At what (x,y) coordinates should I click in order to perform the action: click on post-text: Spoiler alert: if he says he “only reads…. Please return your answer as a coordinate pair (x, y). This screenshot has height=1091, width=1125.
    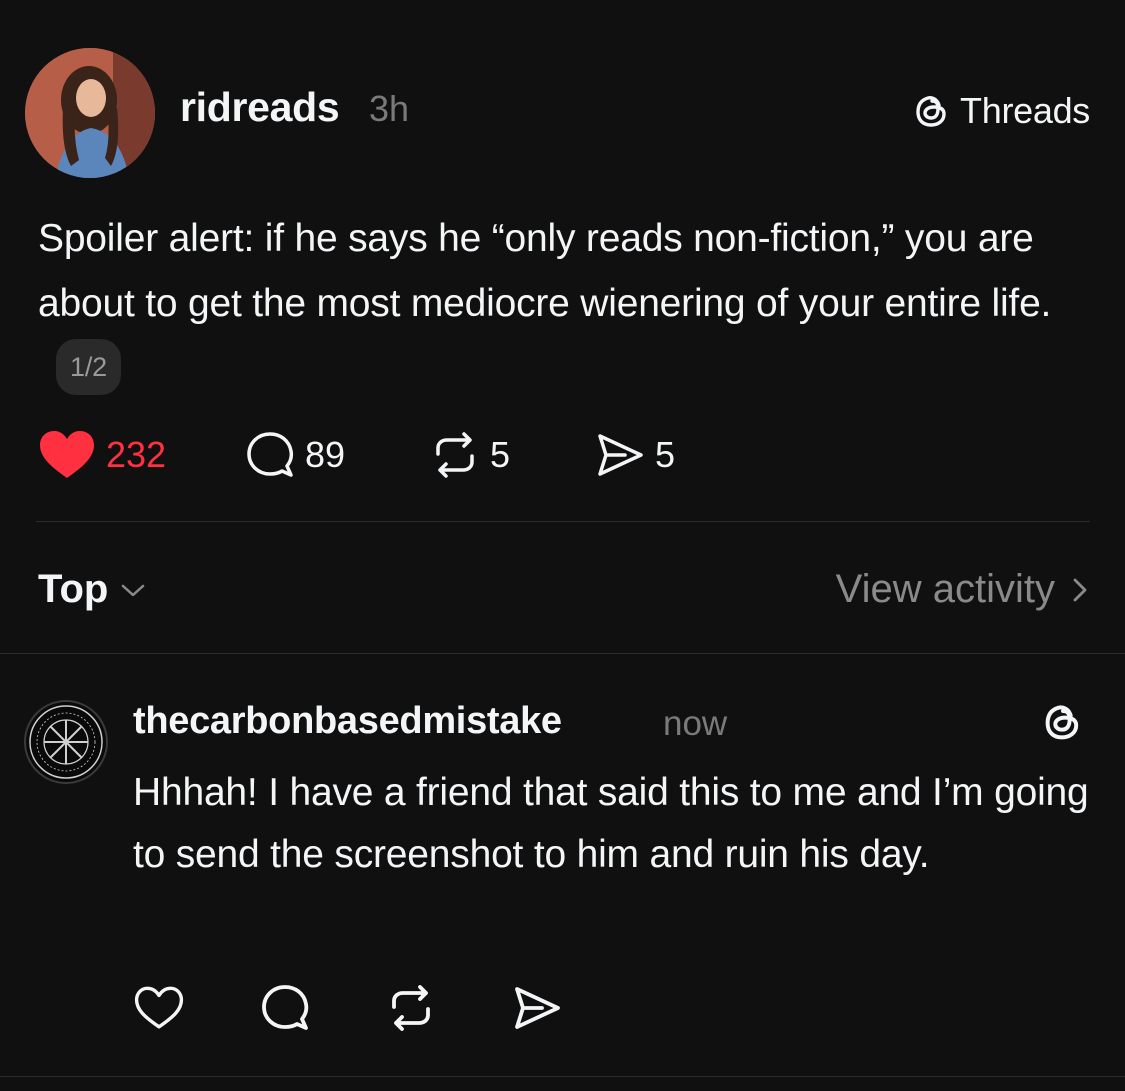
    Looking at the image, I should click on (545, 271).